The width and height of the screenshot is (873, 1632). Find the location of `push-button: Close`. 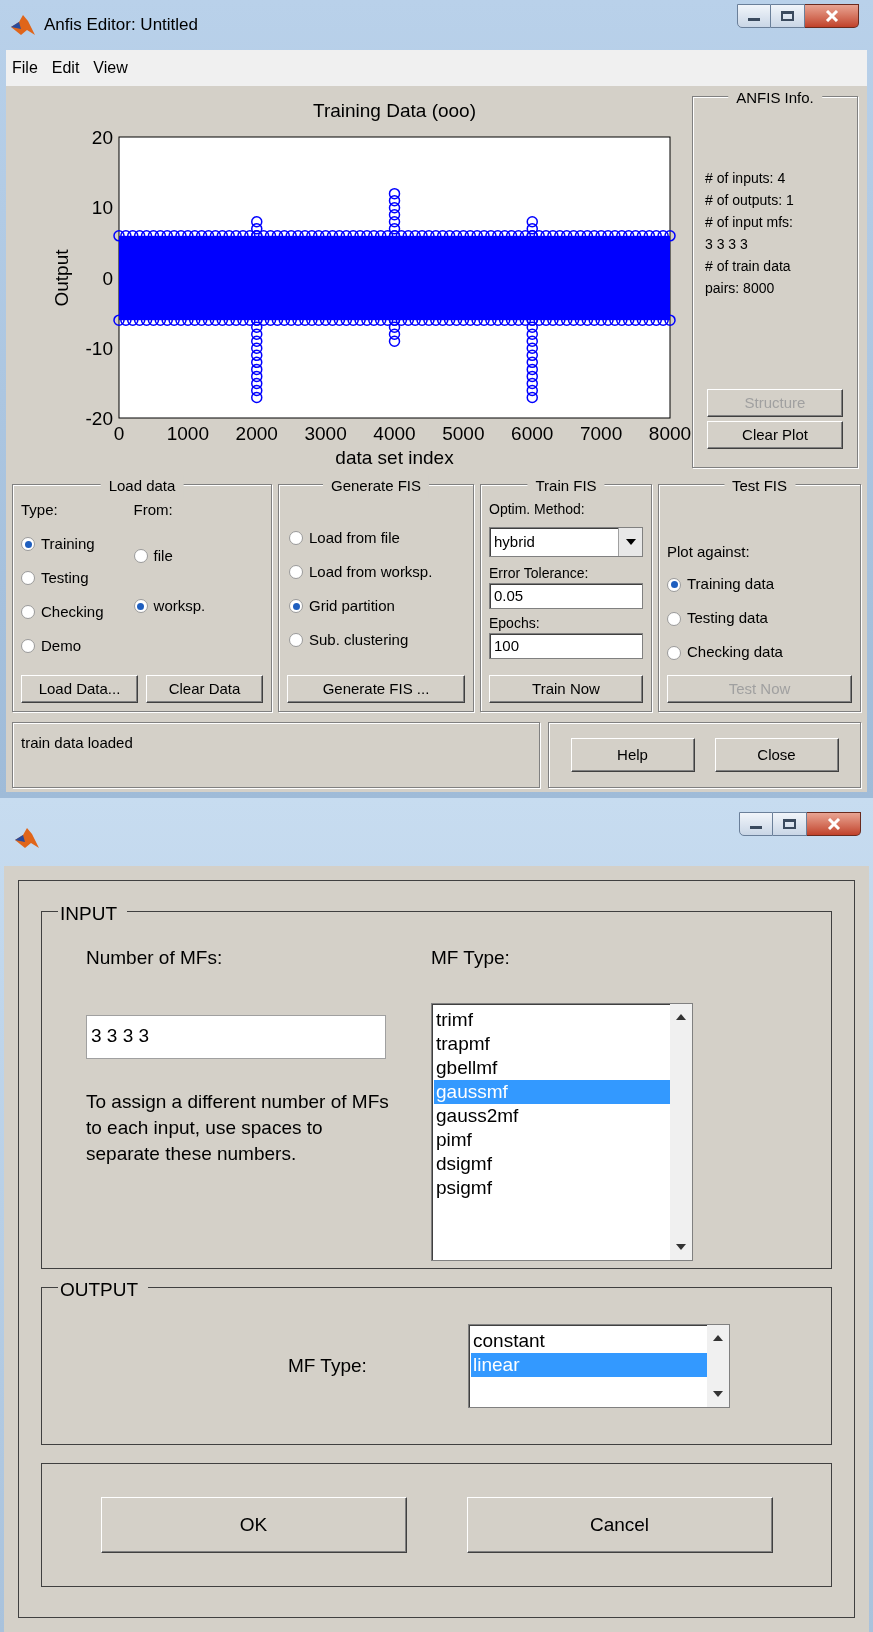

push-button: Close is located at coordinates (776, 755).